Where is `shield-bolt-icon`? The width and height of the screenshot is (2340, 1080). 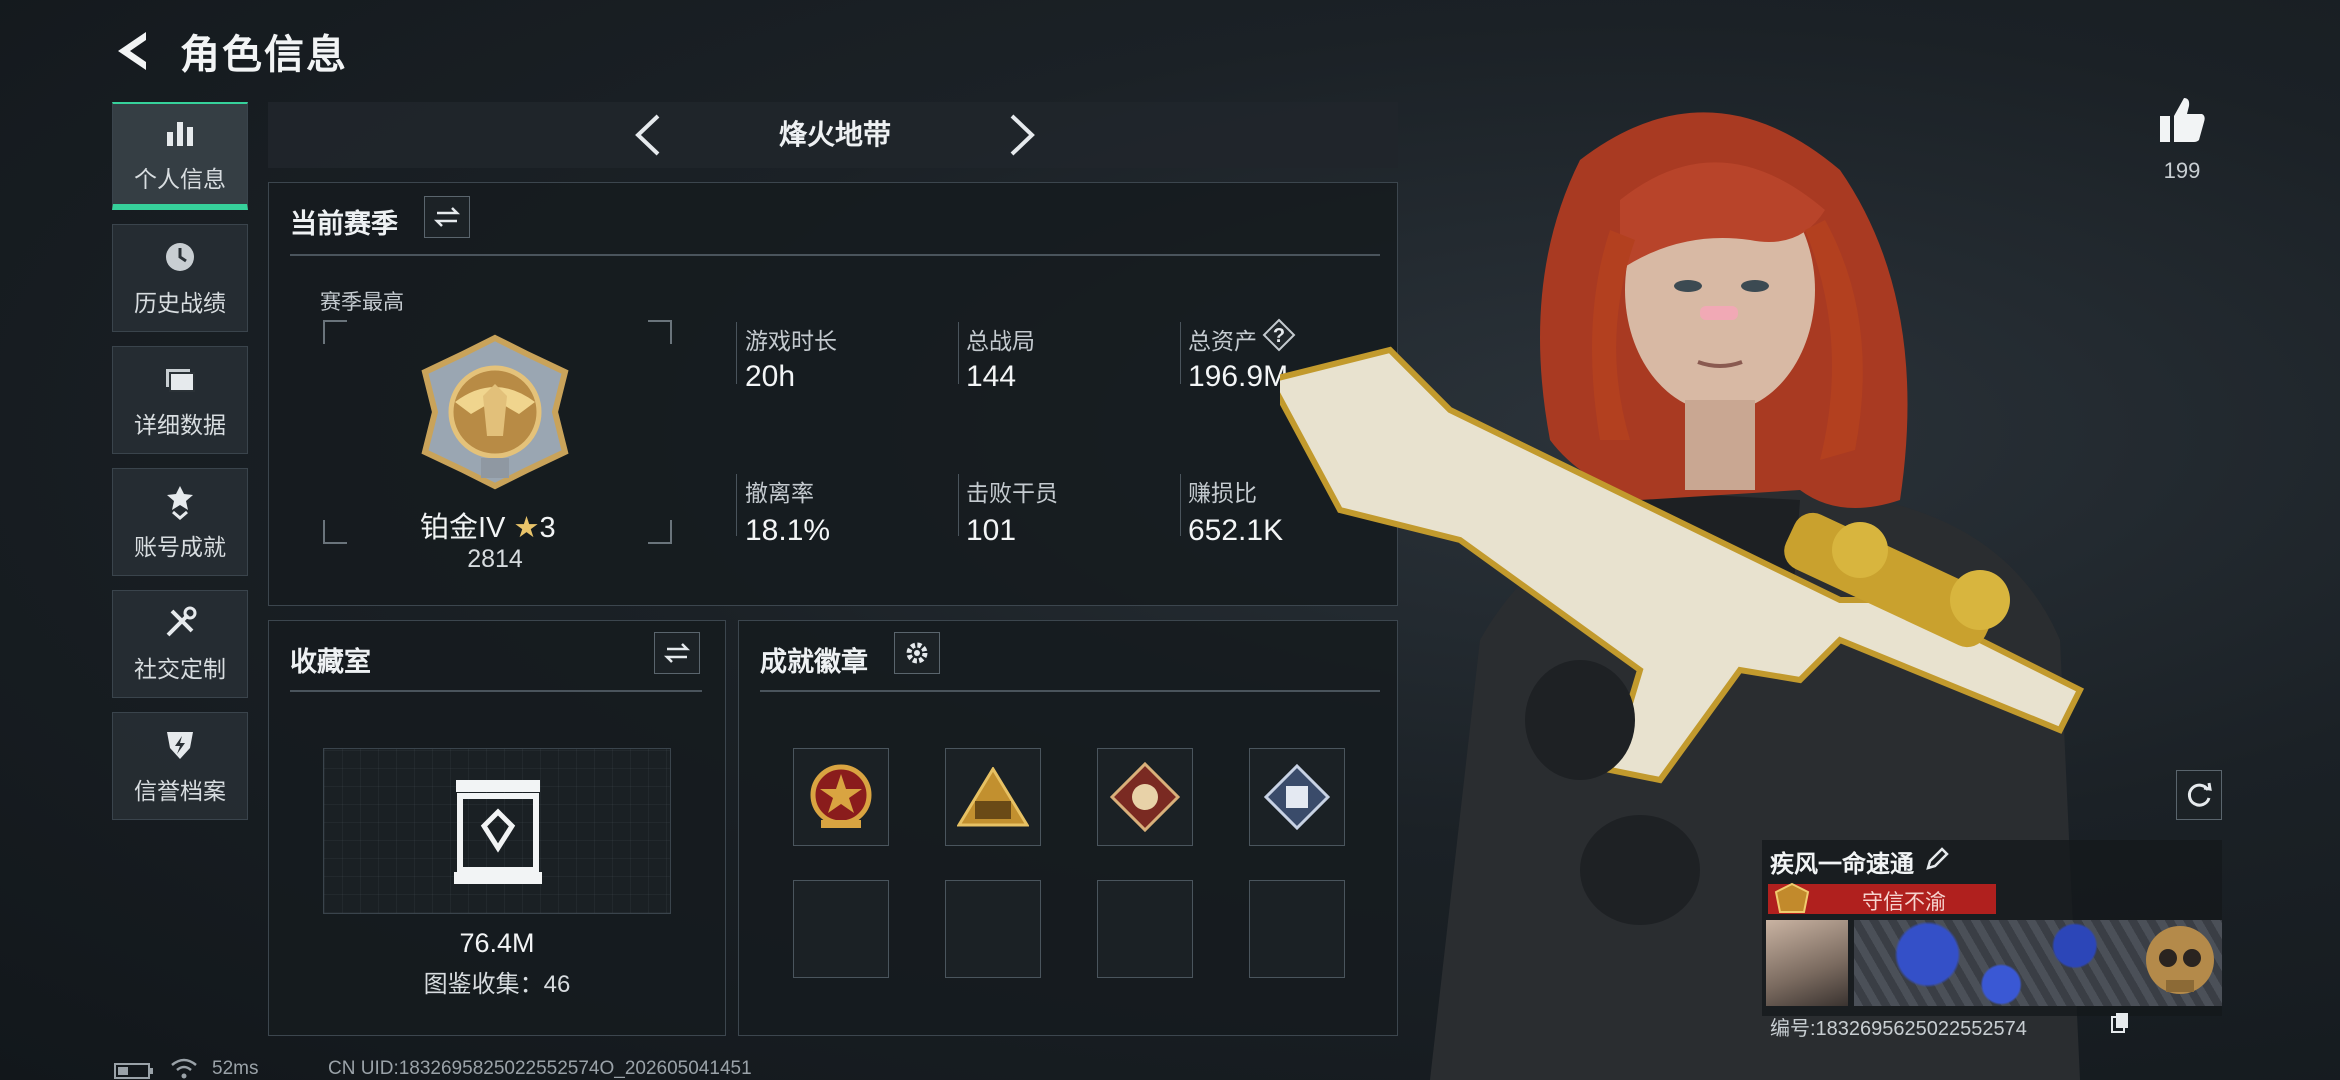
shield-bolt-icon is located at coordinates (180, 745).